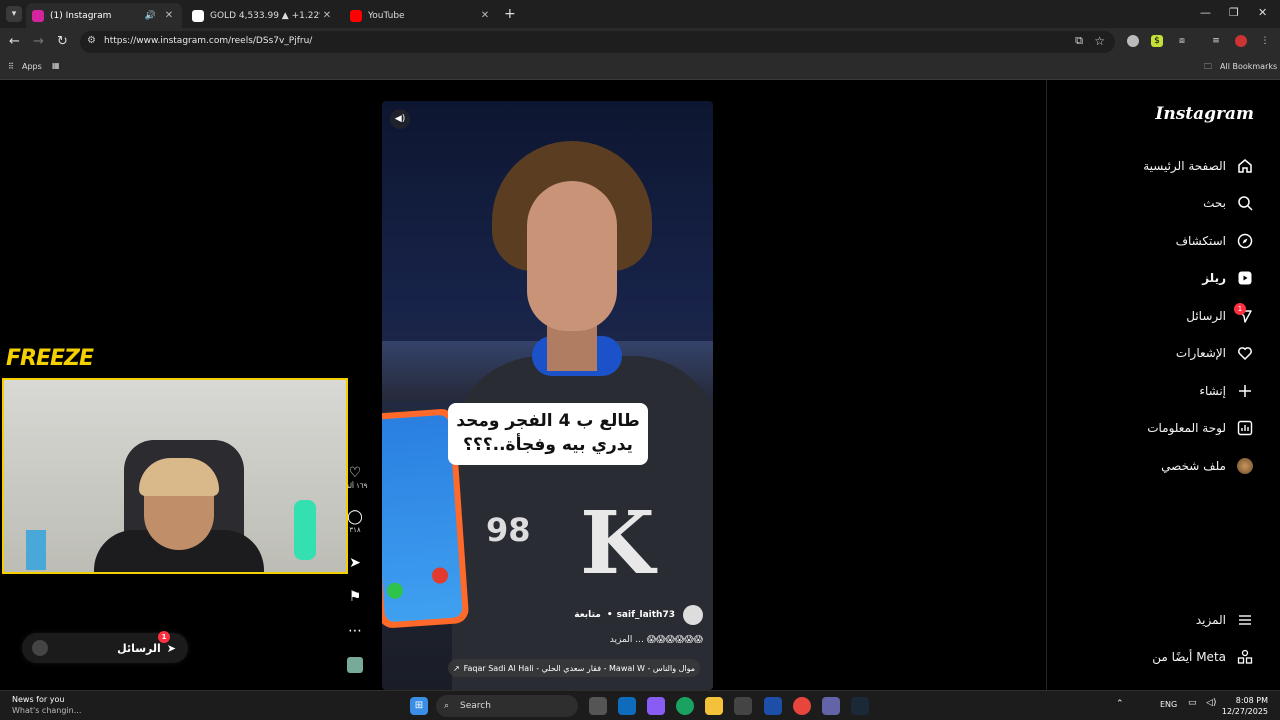  I want to click on install-app-icon: ⧉, so click(1079, 41).